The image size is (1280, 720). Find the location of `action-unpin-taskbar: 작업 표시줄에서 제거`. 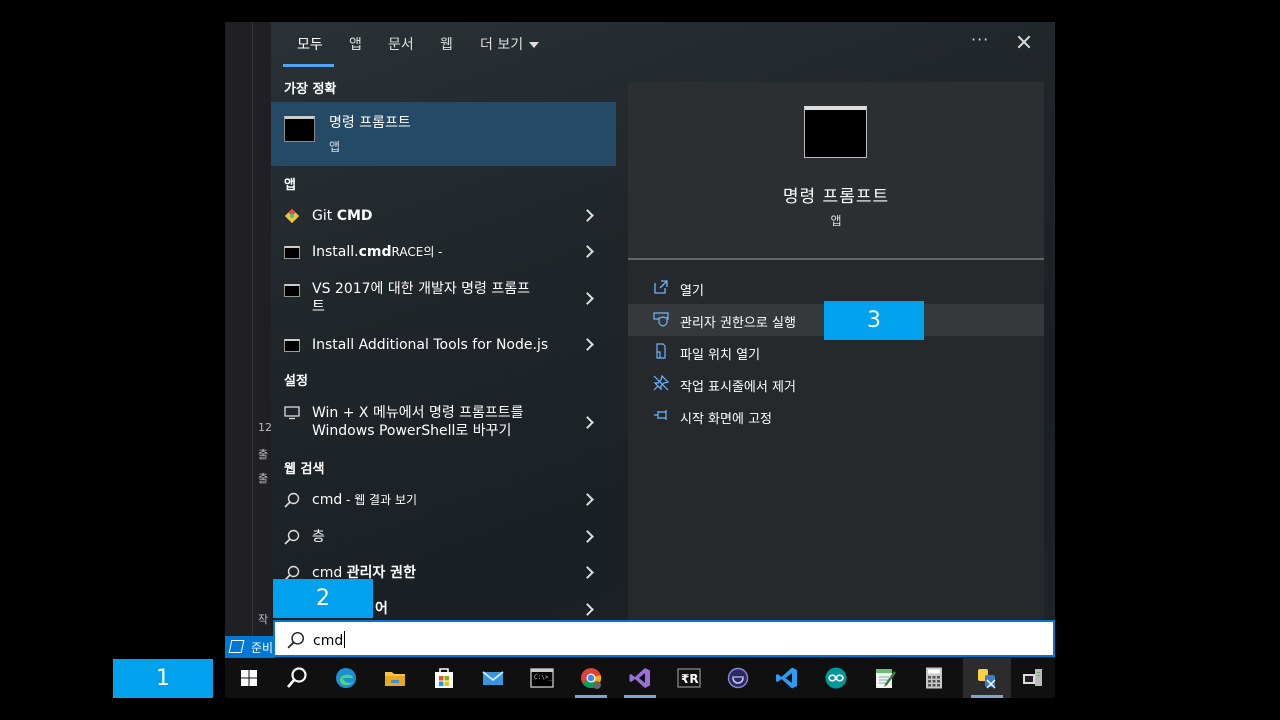

action-unpin-taskbar: 작업 표시줄에서 제거 is located at coordinates (836, 384).